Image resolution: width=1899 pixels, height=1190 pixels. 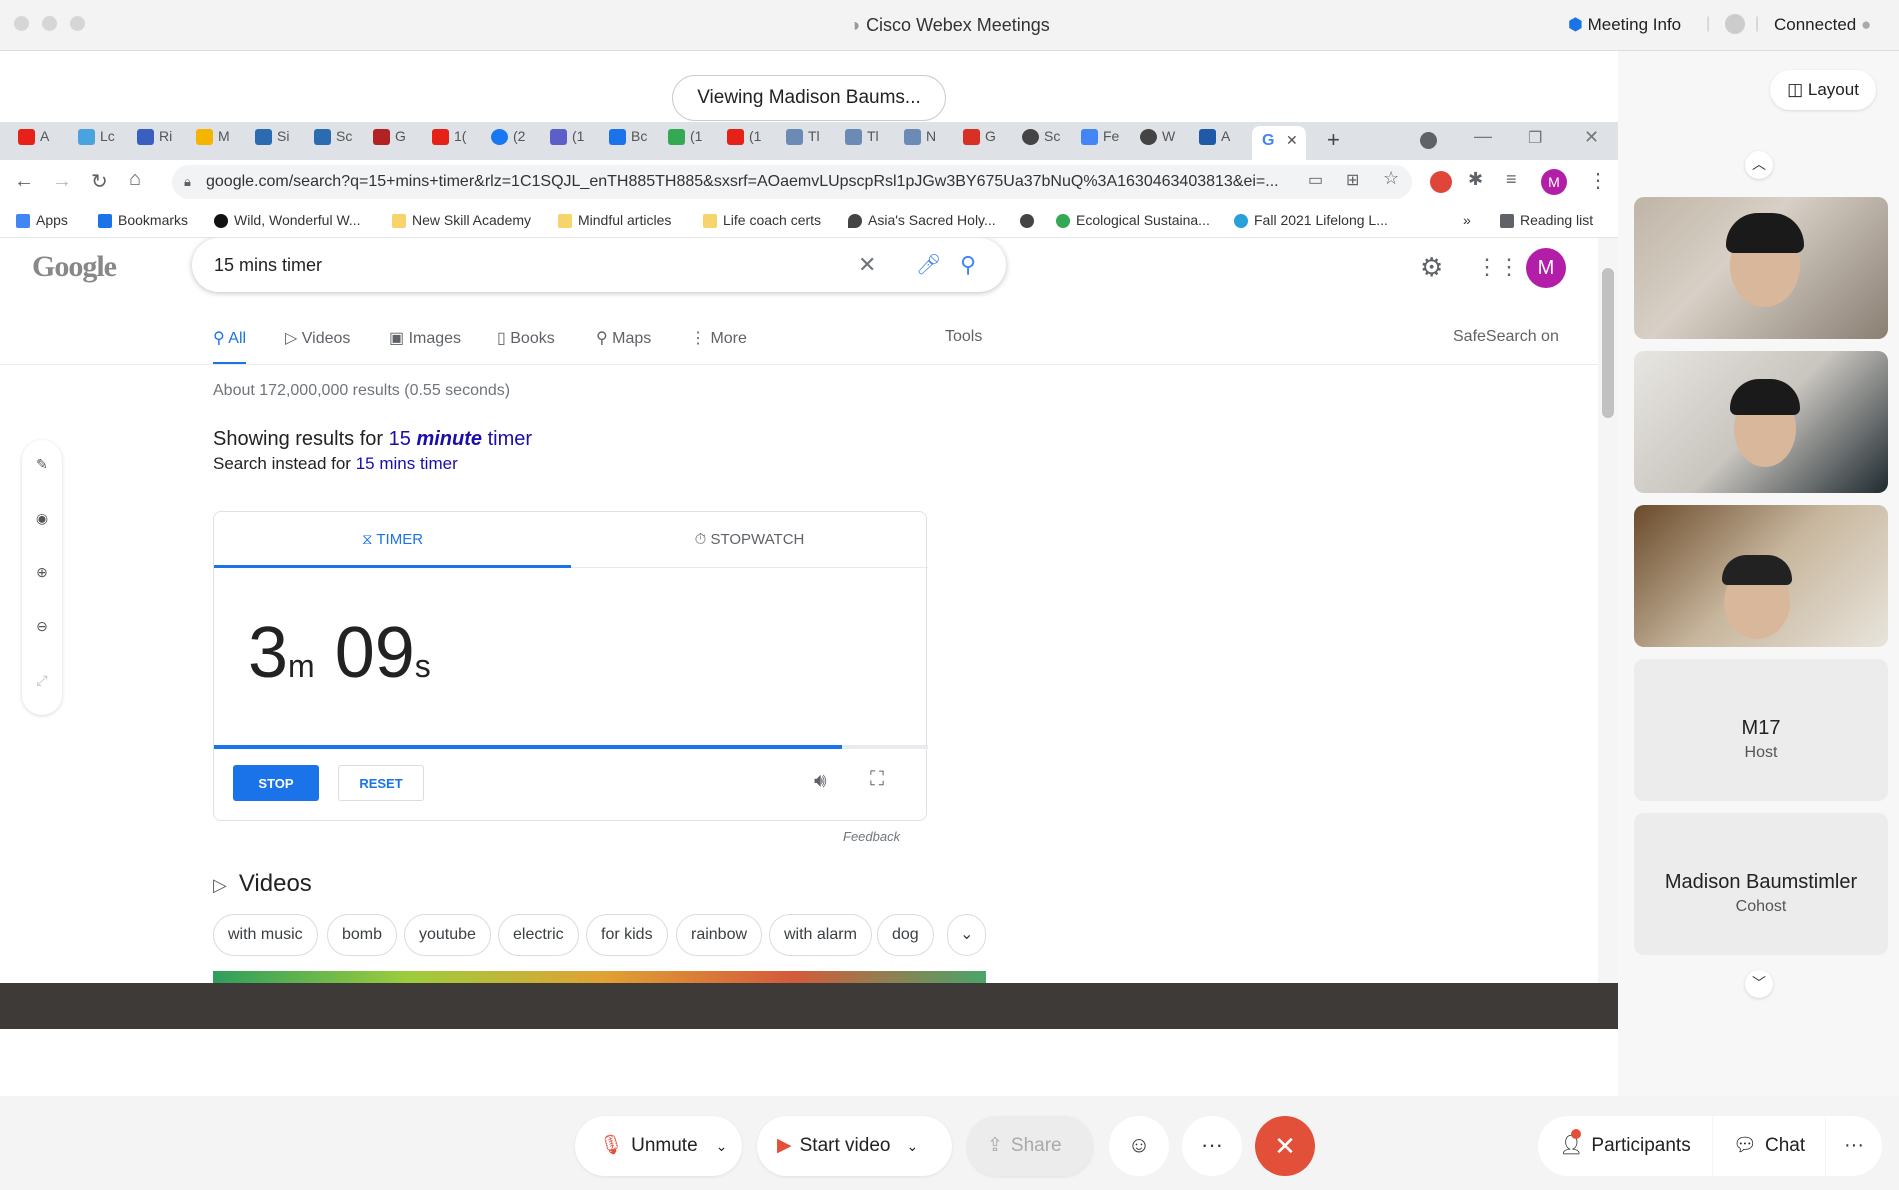 What do you see at coordinates (407, 463) in the screenshot?
I see `original-query-link: 15 mins timer` at bounding box center [407, 463].